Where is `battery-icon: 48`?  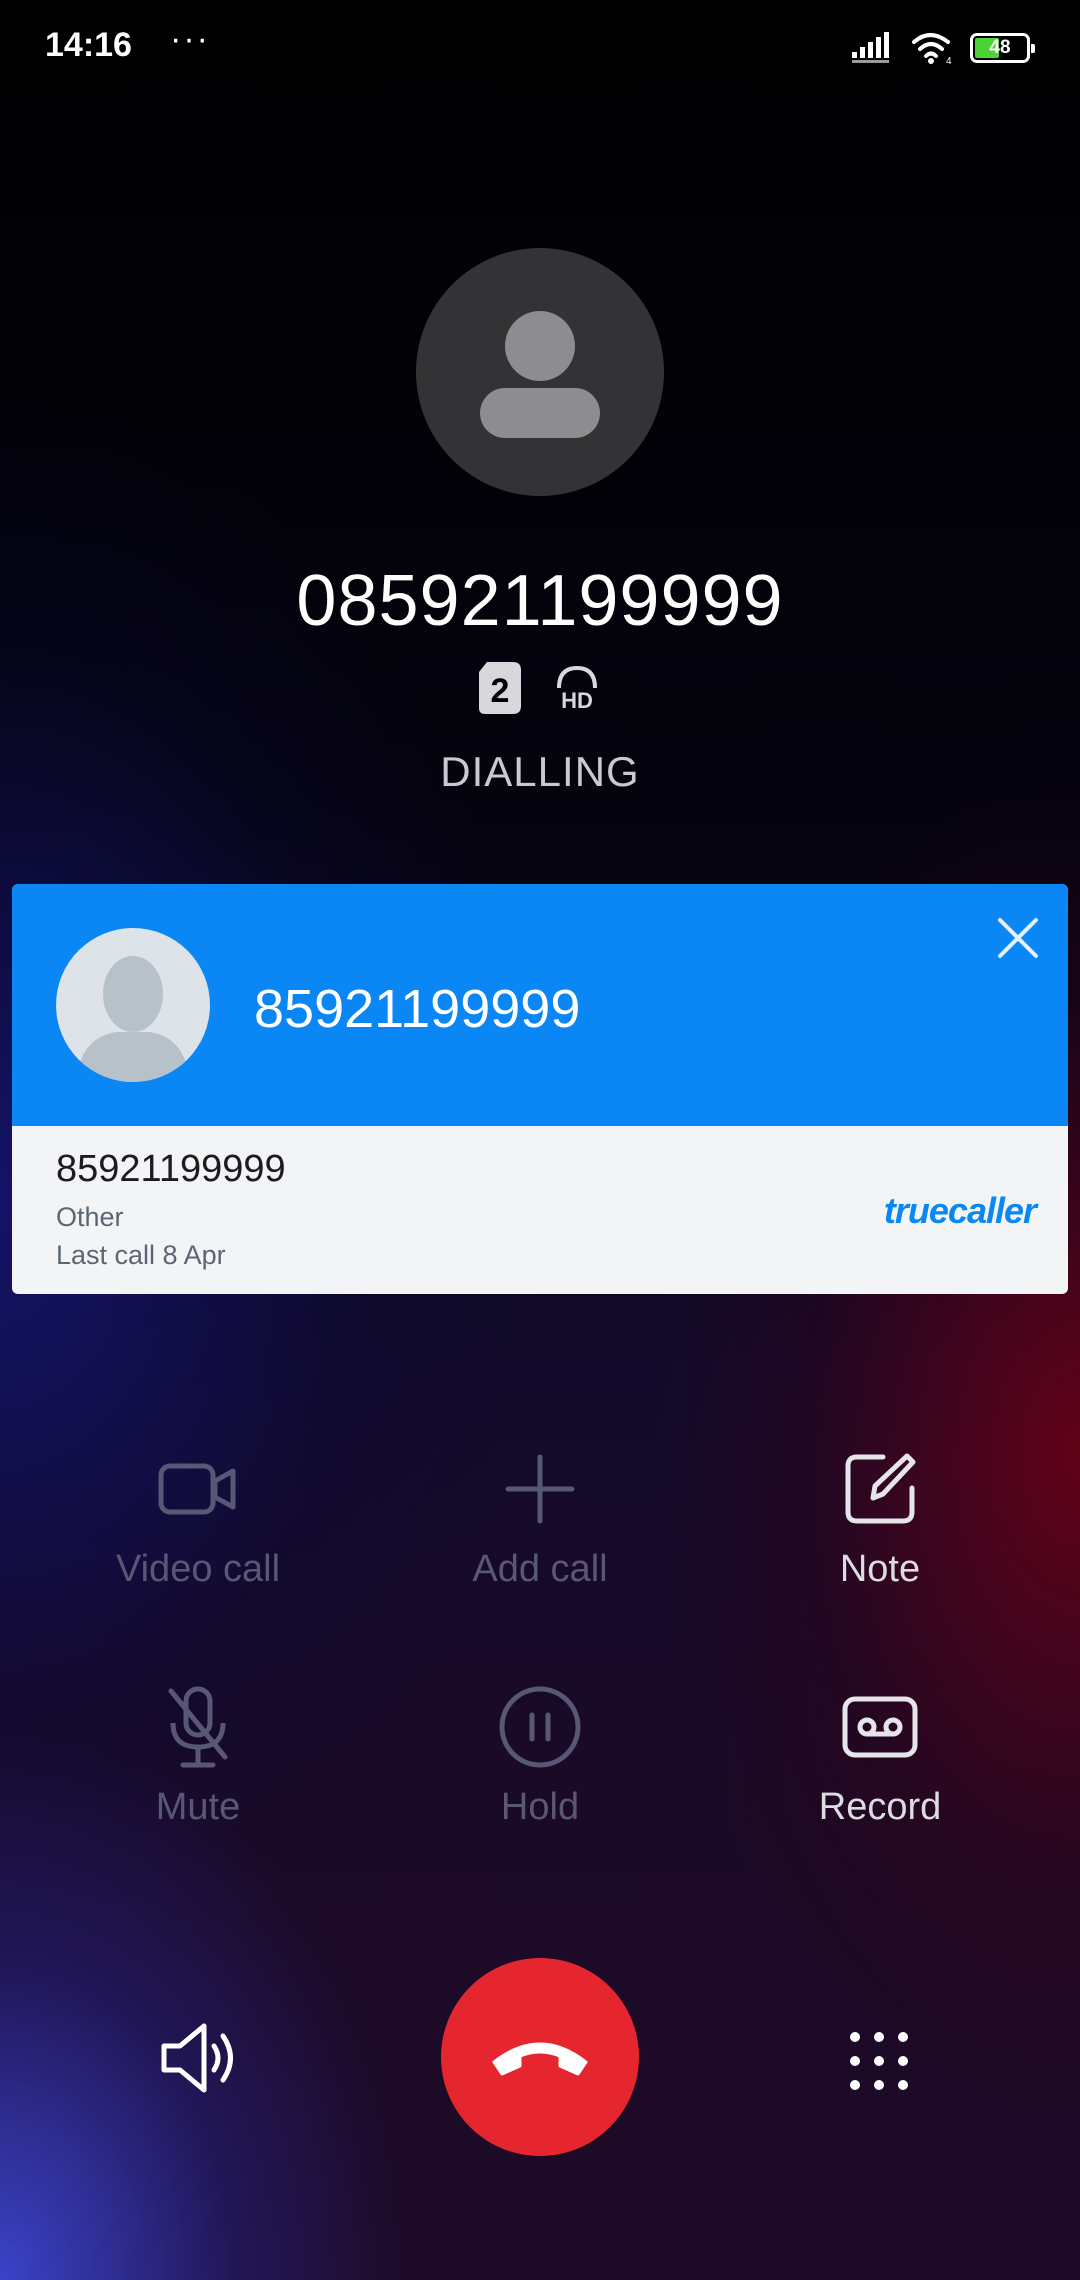
battery-icon: 48 is located at coordinates (1002, 48).